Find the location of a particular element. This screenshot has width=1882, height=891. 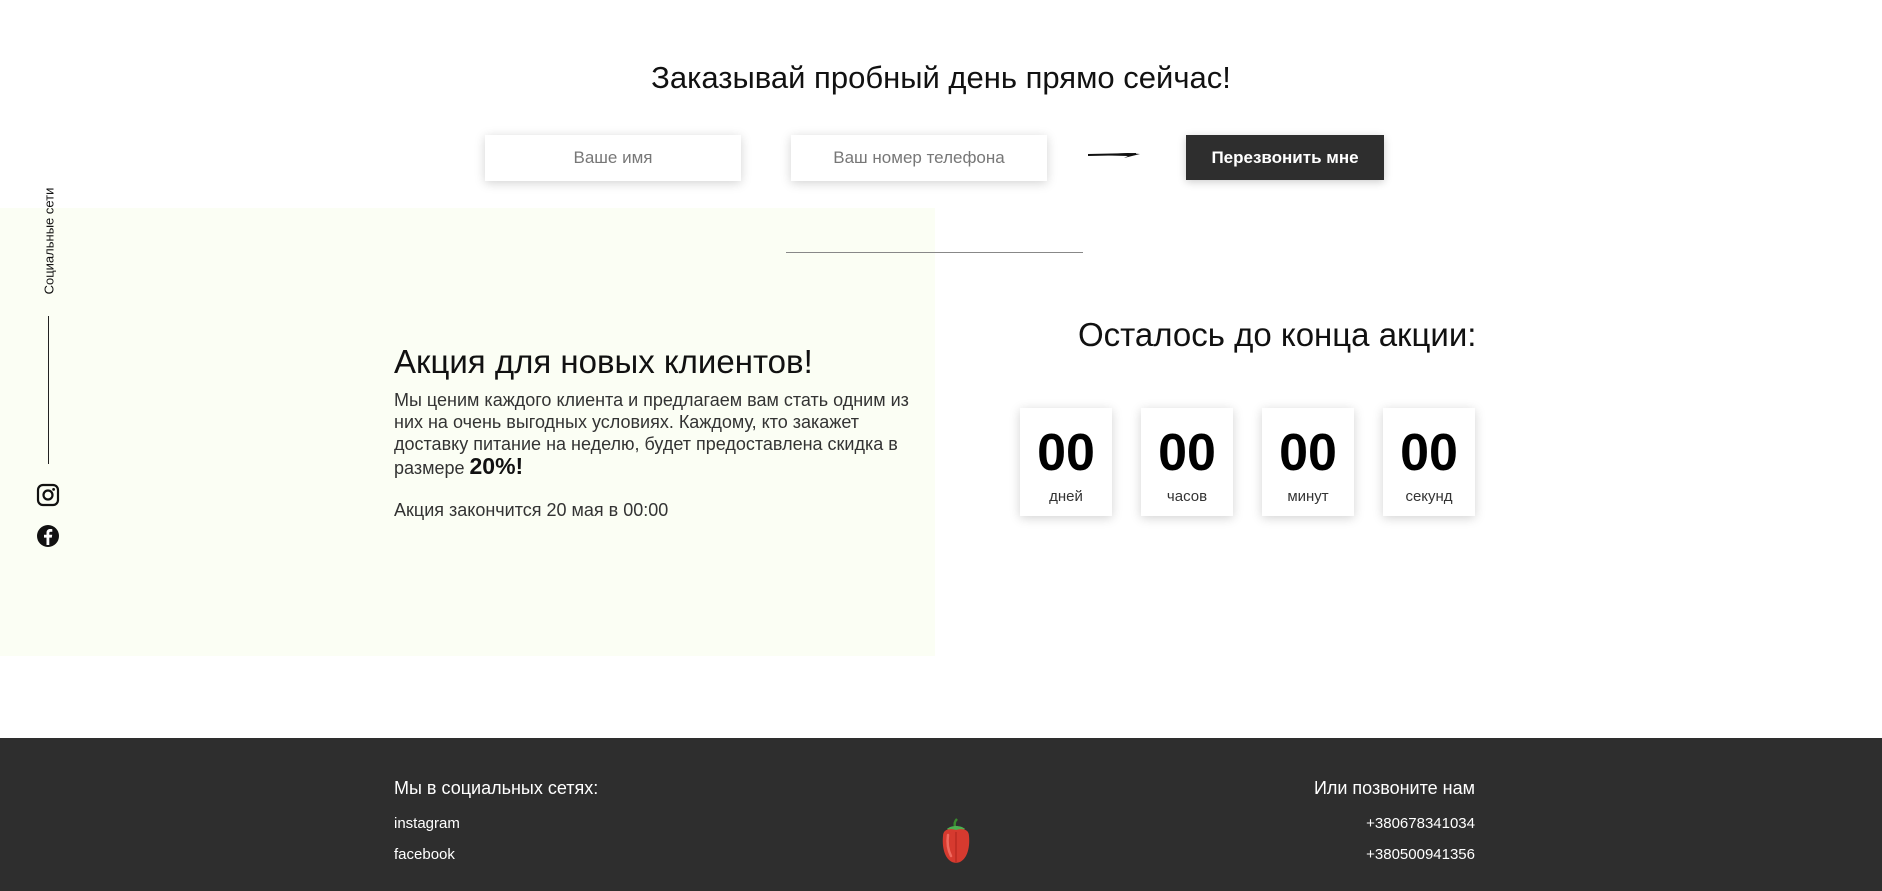

footer-social-heading: Мы в социальных сетях: is located at coordinates (496, 788).